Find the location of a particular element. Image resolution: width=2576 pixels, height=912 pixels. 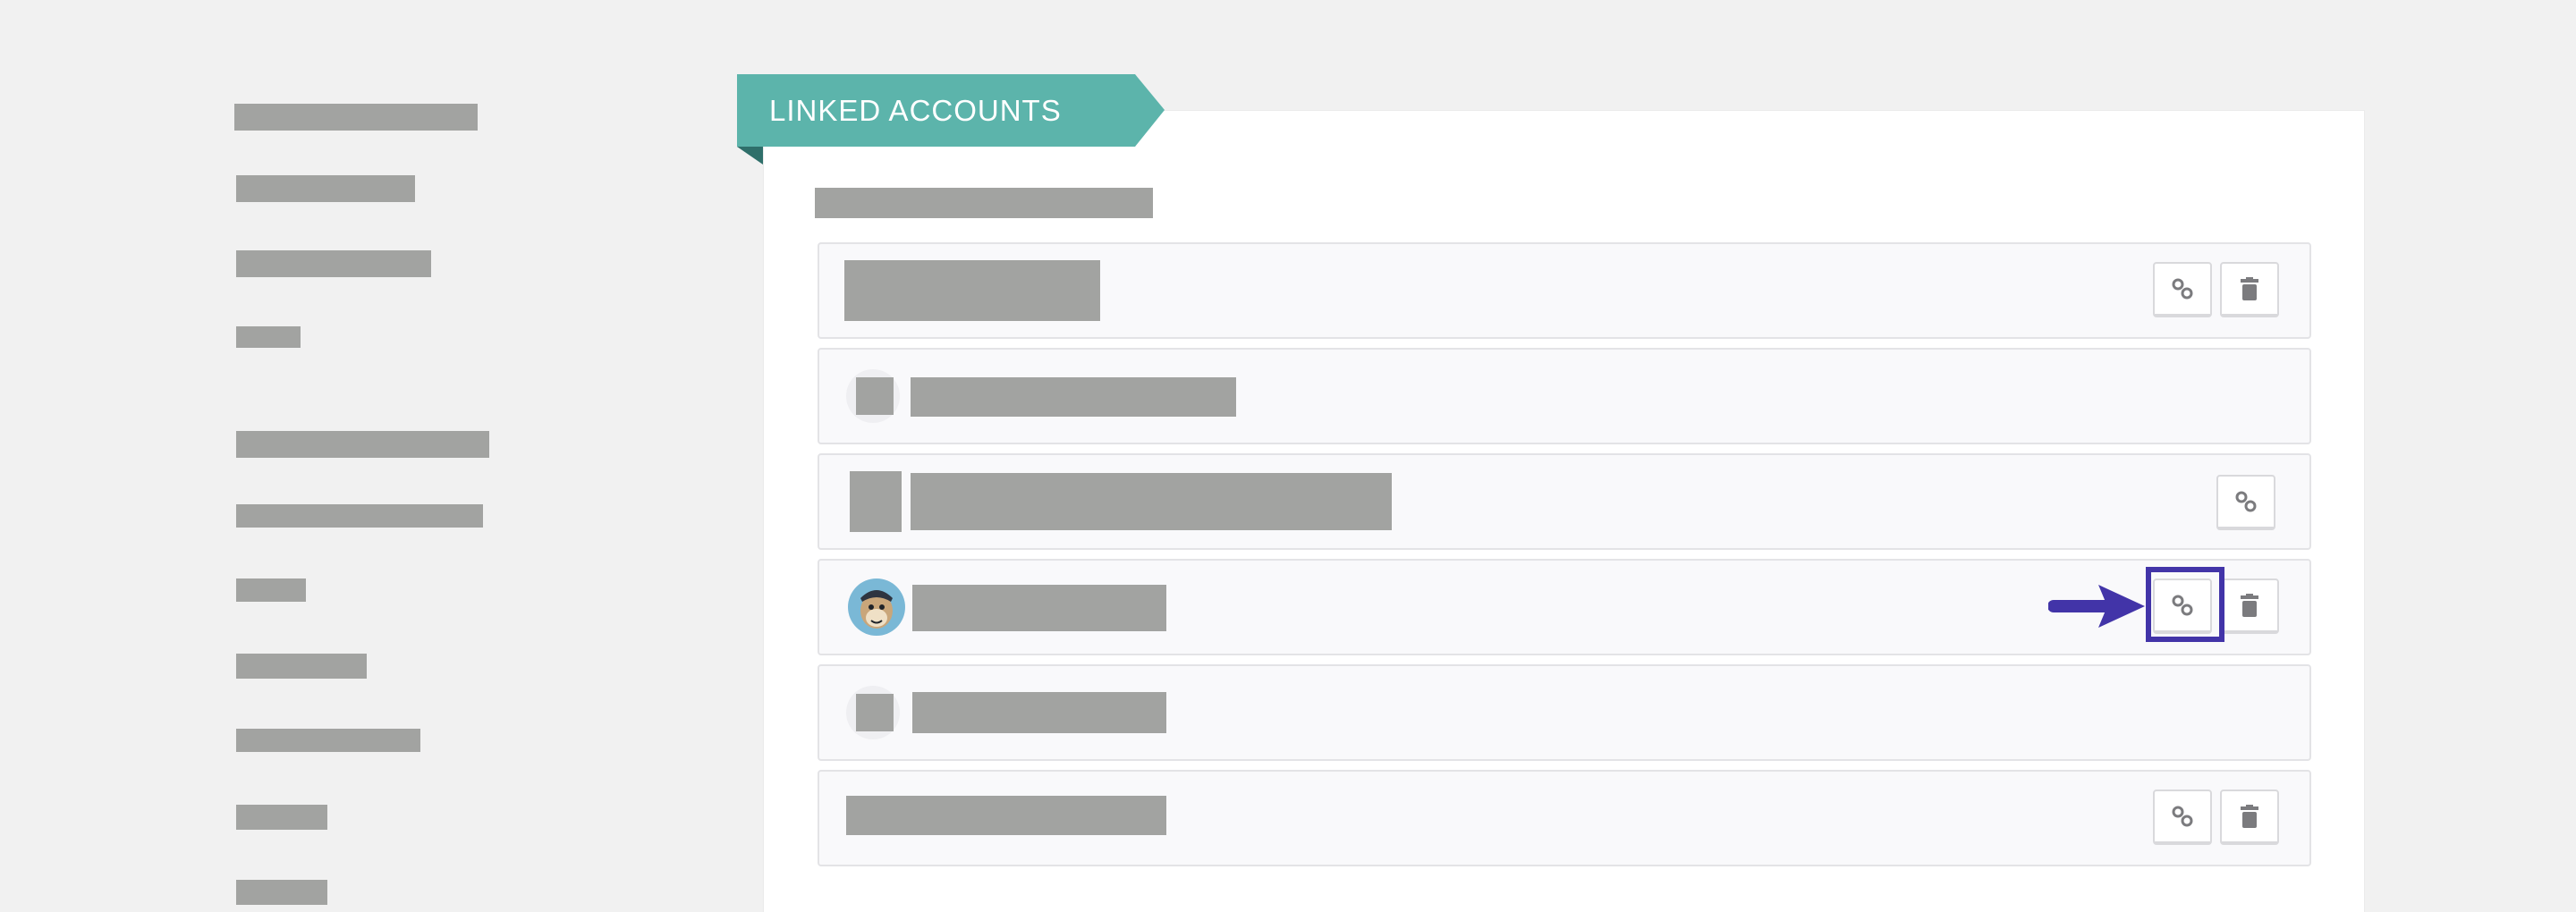

ribbon-fold is located at coordinates (750, 156).